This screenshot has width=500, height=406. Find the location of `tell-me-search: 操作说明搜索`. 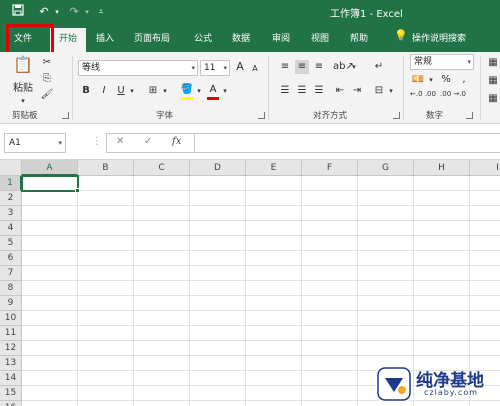

tell-me-search: 操作说明搜索 is located at coordinates (439, 37).